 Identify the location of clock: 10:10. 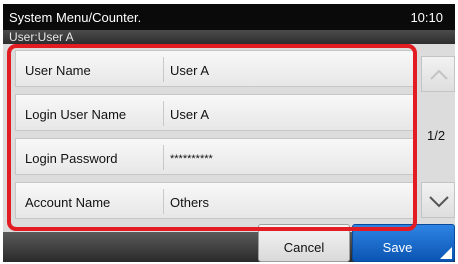
(426, 17).